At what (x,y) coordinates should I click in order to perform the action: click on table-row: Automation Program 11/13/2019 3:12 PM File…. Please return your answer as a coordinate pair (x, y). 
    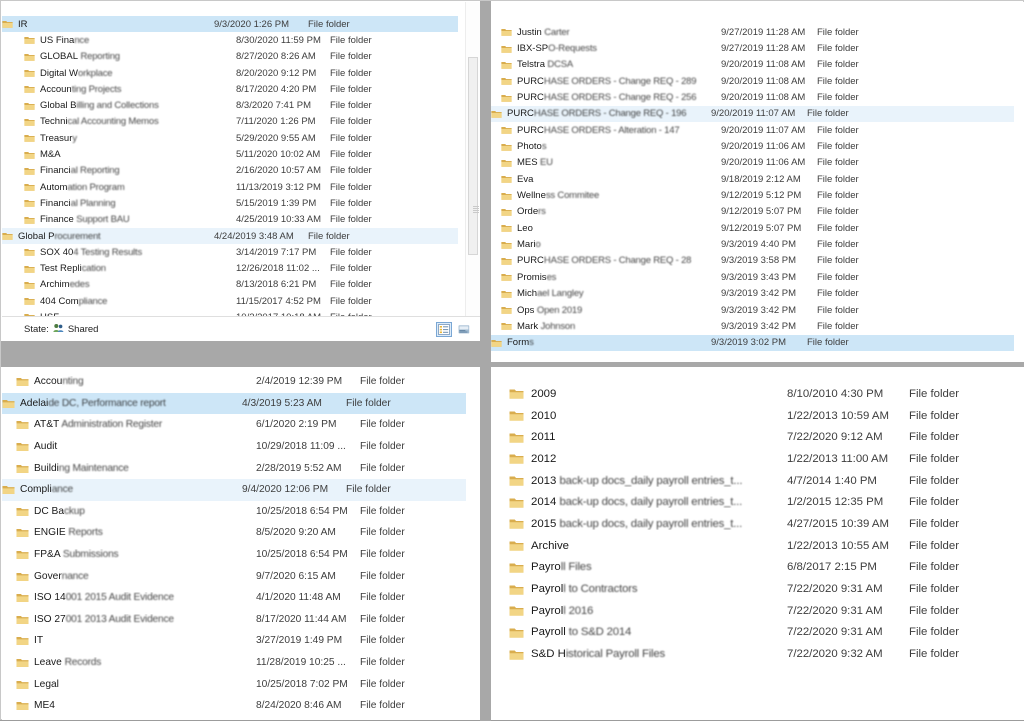
    Looking at the image, I should click on (241, 187).